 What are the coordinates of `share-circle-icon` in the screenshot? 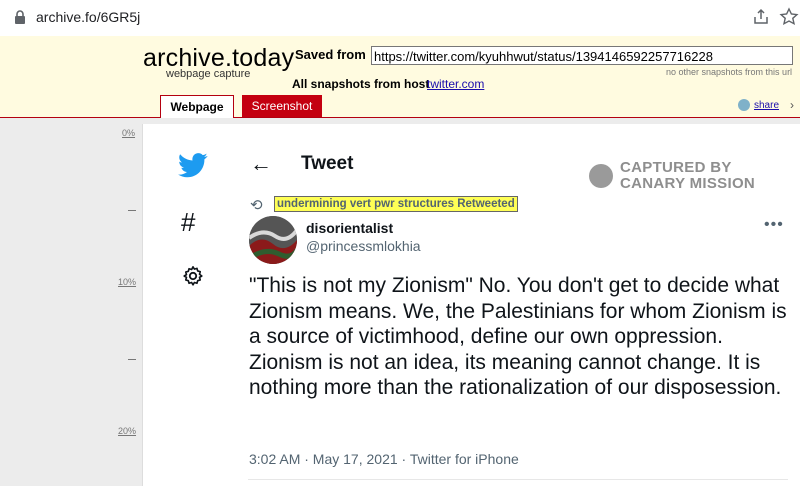 It's located at (744, 105).